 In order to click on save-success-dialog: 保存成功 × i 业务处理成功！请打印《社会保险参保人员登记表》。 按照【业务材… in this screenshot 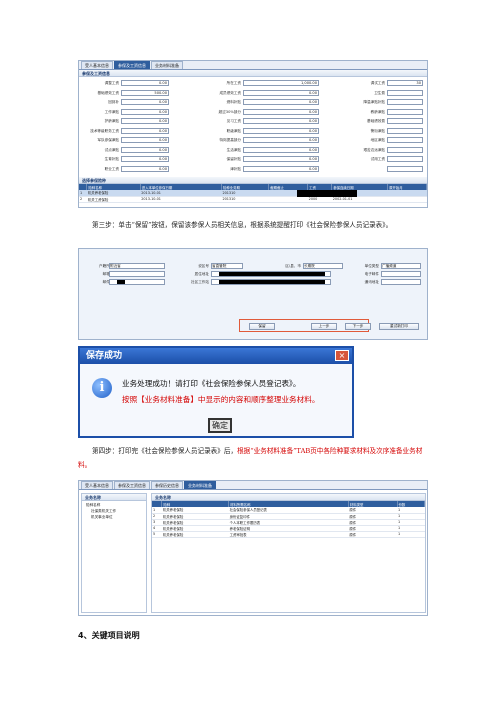, I will do `click(216, 392)`.